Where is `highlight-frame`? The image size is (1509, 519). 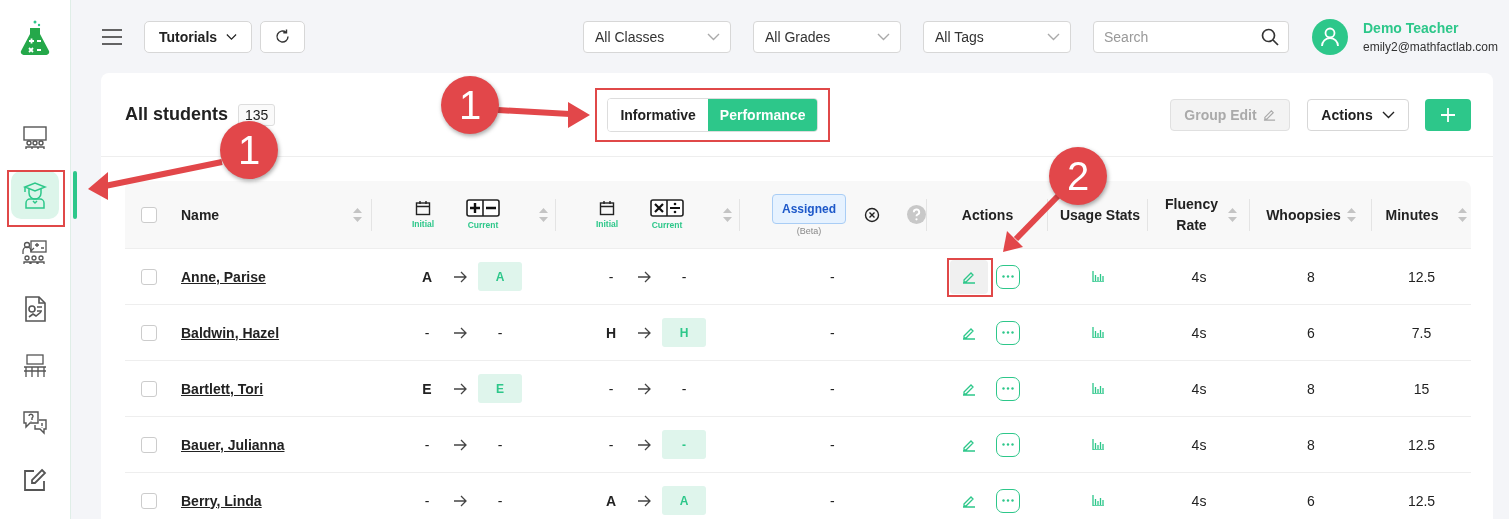
highlight-frame is located at coordinates (36, 198).